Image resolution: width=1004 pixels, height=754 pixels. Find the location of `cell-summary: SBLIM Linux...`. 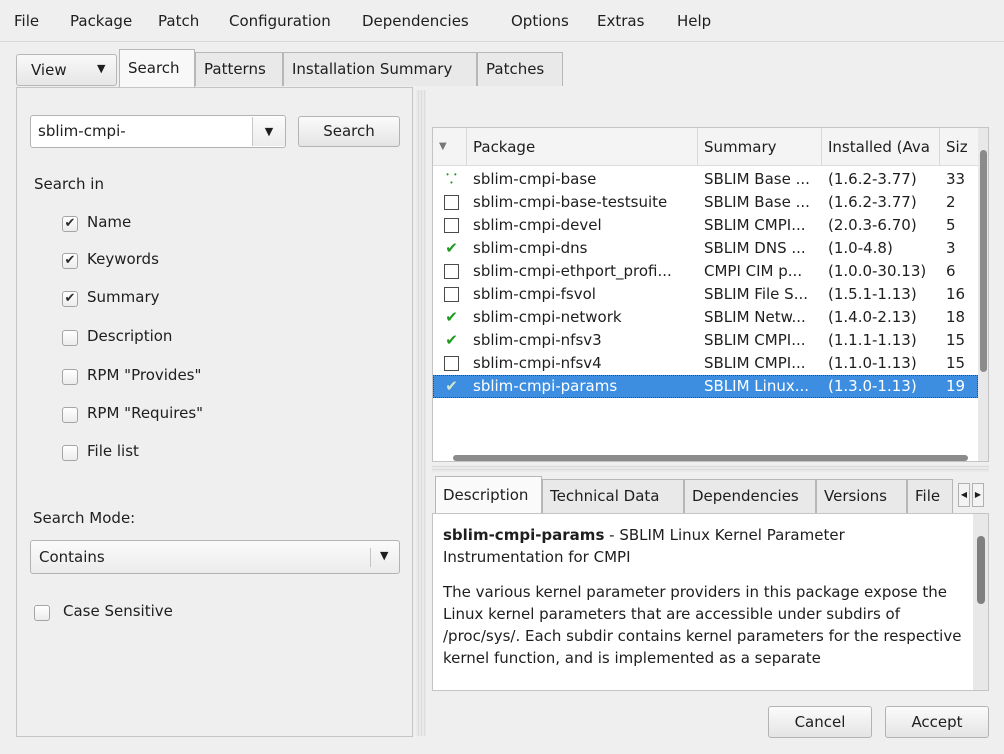

cell-summary: SBLIM Linux... is located at coordinates (757, 386).